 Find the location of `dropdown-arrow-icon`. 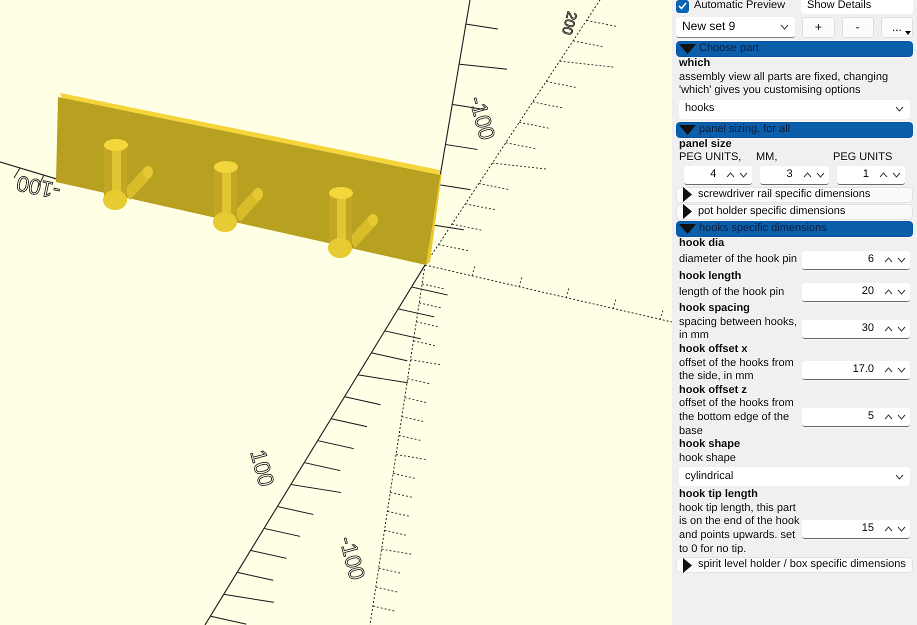

dropdown-arrow-icon is located at coordinates (908, 33).